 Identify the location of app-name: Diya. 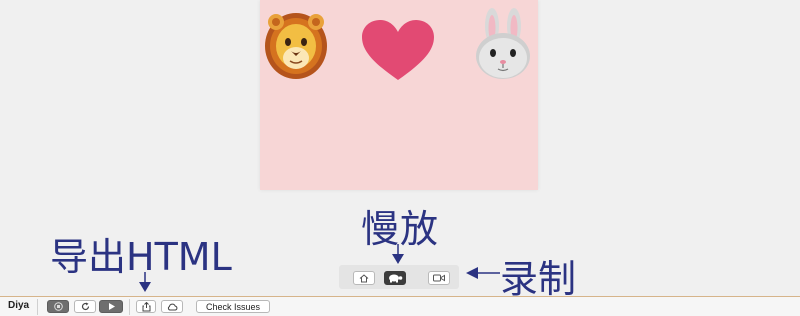
(19, 305).